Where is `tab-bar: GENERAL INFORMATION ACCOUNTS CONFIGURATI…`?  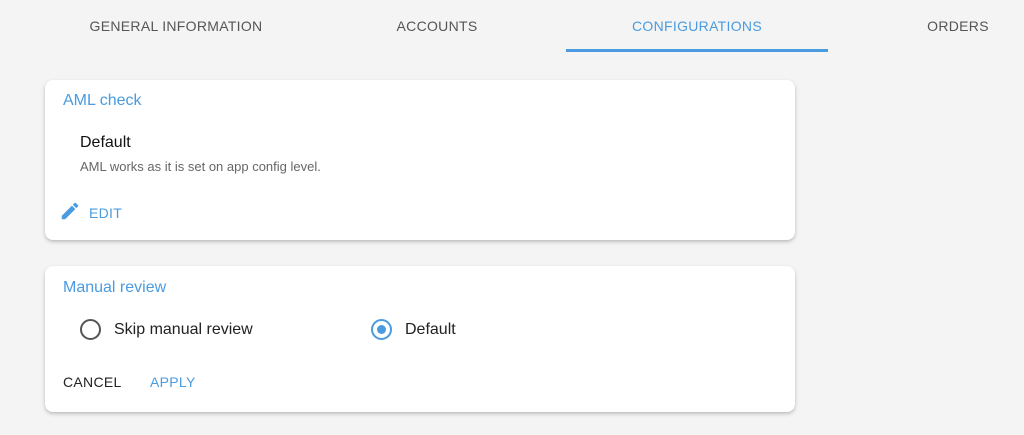
tab-bar: GENERAL INFORMATION ACCOUNTS CONFIGURATI… is located at coordinates (512, 26).